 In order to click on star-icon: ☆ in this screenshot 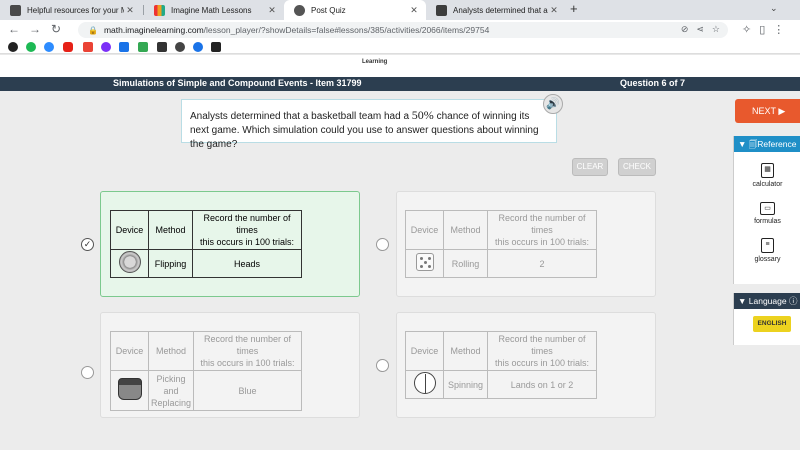, I will do `click(716, 29)`.